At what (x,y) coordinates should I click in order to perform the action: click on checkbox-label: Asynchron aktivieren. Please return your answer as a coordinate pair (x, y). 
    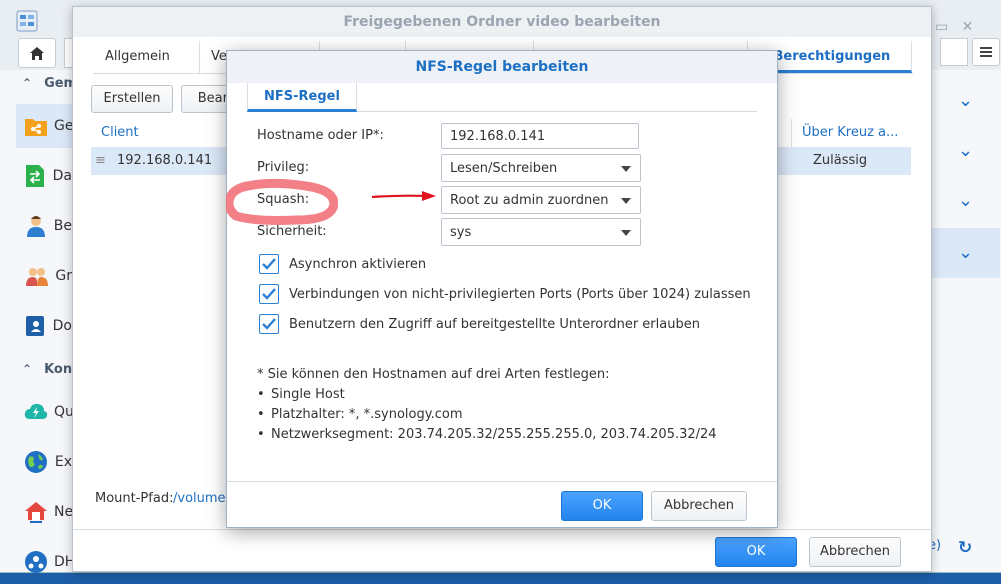
    Looking at the image, I should click on (358, 264).